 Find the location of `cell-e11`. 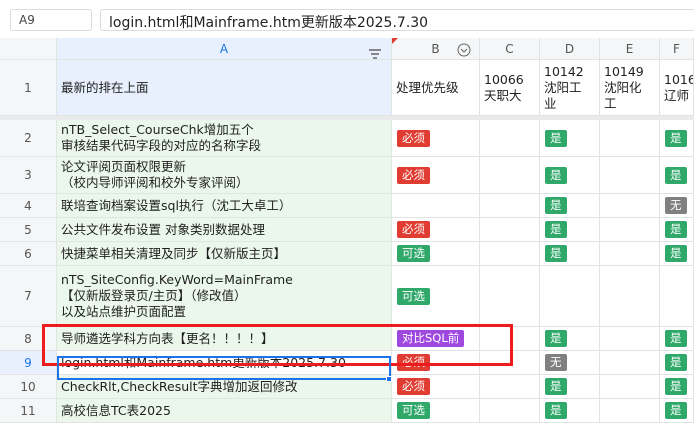

cell-e11 is located at coordinates (630, 411).